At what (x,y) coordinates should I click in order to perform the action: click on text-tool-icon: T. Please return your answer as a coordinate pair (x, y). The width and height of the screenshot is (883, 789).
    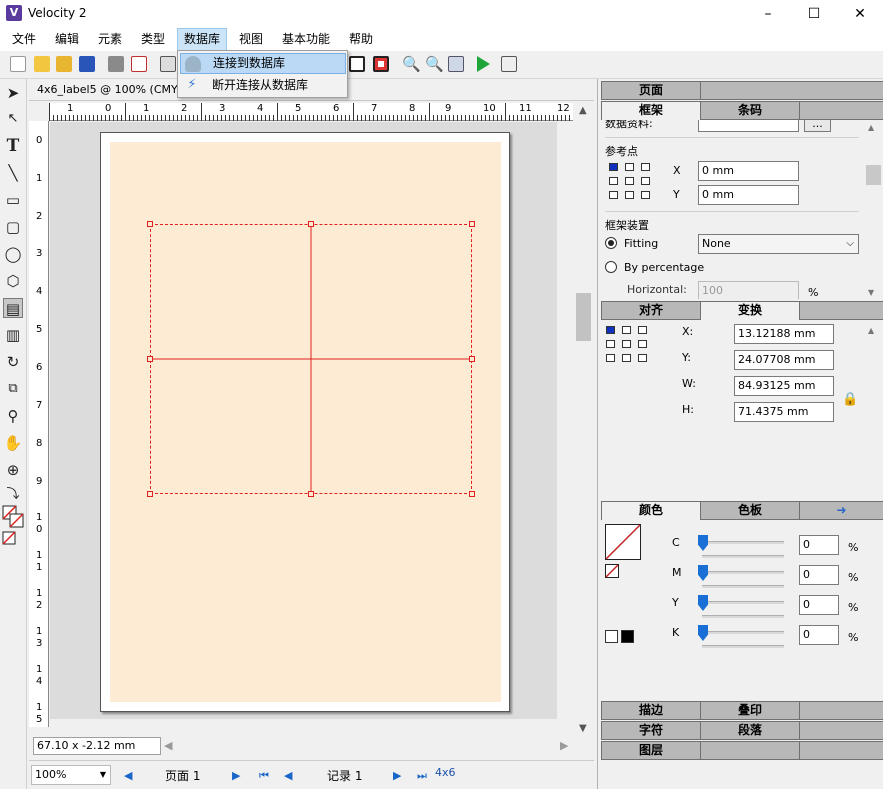
    Looking at the image, I should click on (13, 146).